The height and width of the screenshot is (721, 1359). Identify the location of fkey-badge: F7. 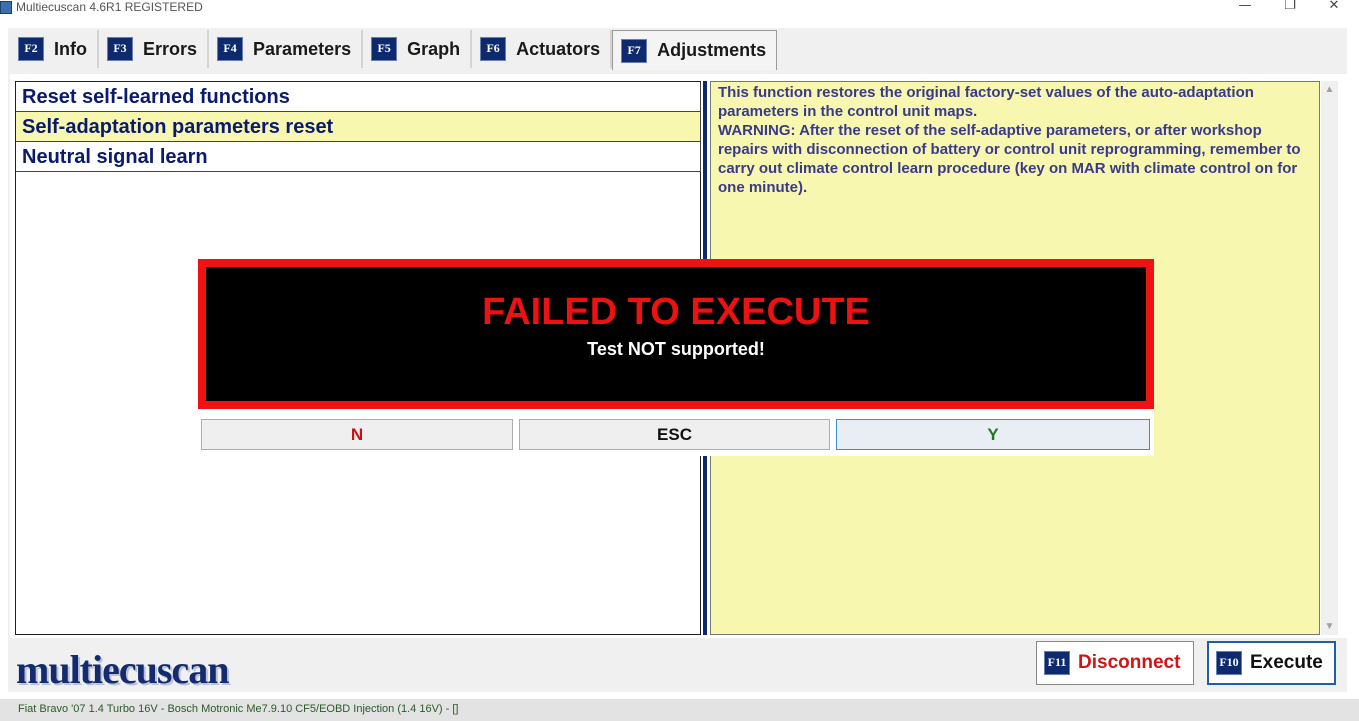
(634, 50).